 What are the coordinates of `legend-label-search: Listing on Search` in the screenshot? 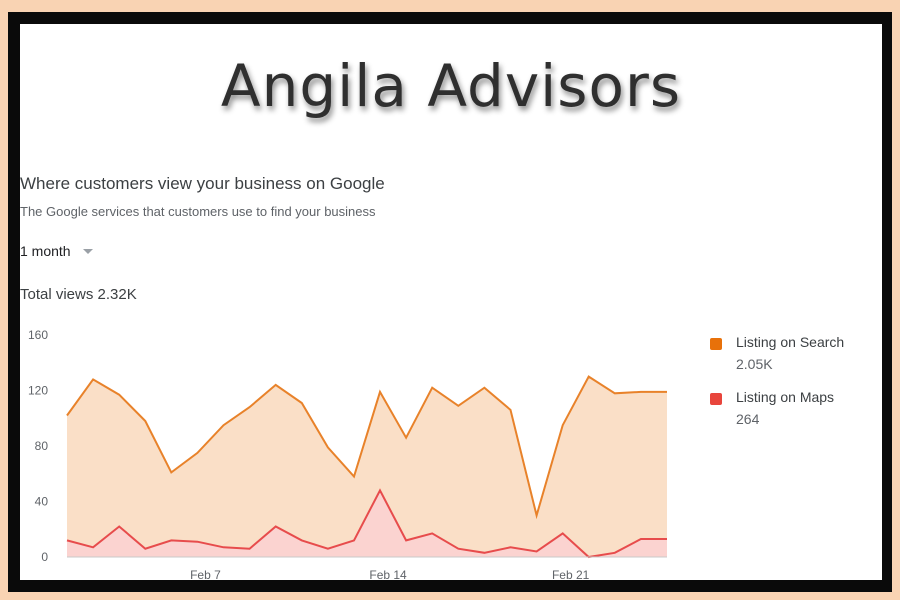 It's located at (790, 342).